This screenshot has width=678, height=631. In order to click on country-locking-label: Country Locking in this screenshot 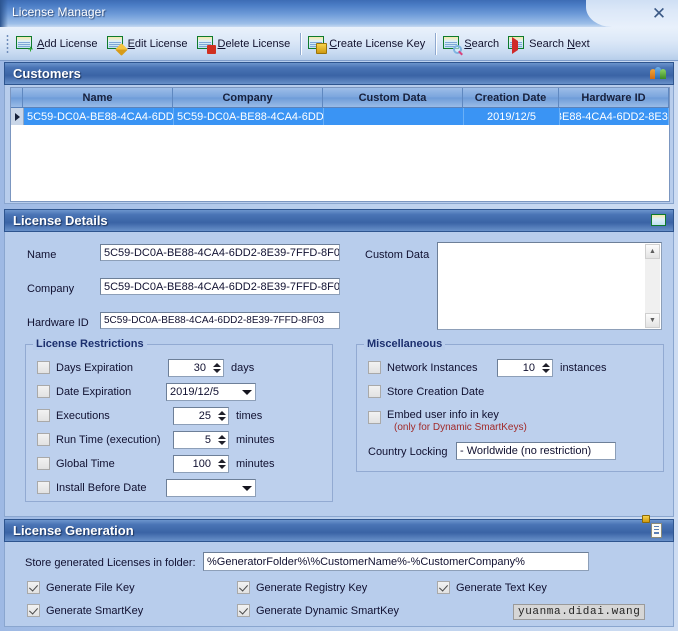, I will do `click(408, 452)`.